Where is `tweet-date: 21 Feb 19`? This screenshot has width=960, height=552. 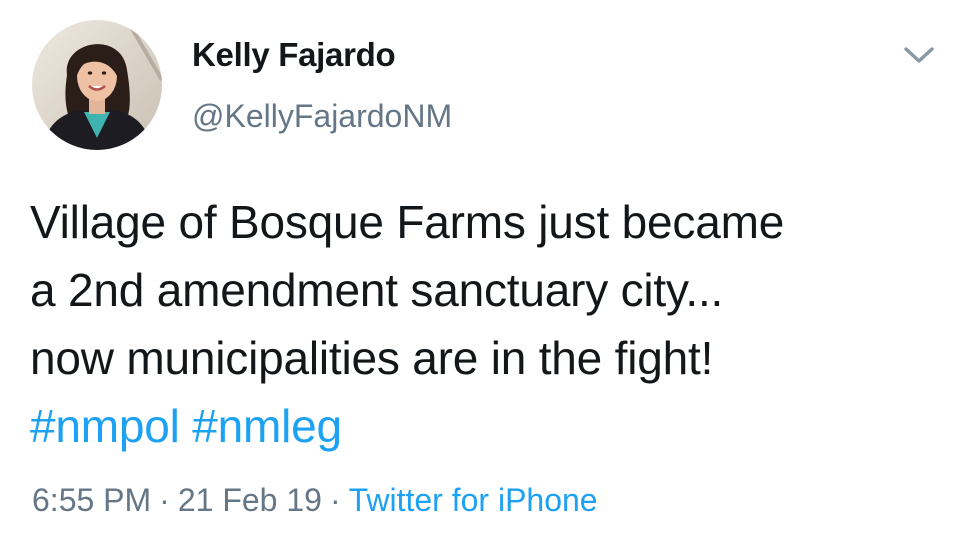 tweet-date: 21 Feb 19 is located at coordinates (250, 500).